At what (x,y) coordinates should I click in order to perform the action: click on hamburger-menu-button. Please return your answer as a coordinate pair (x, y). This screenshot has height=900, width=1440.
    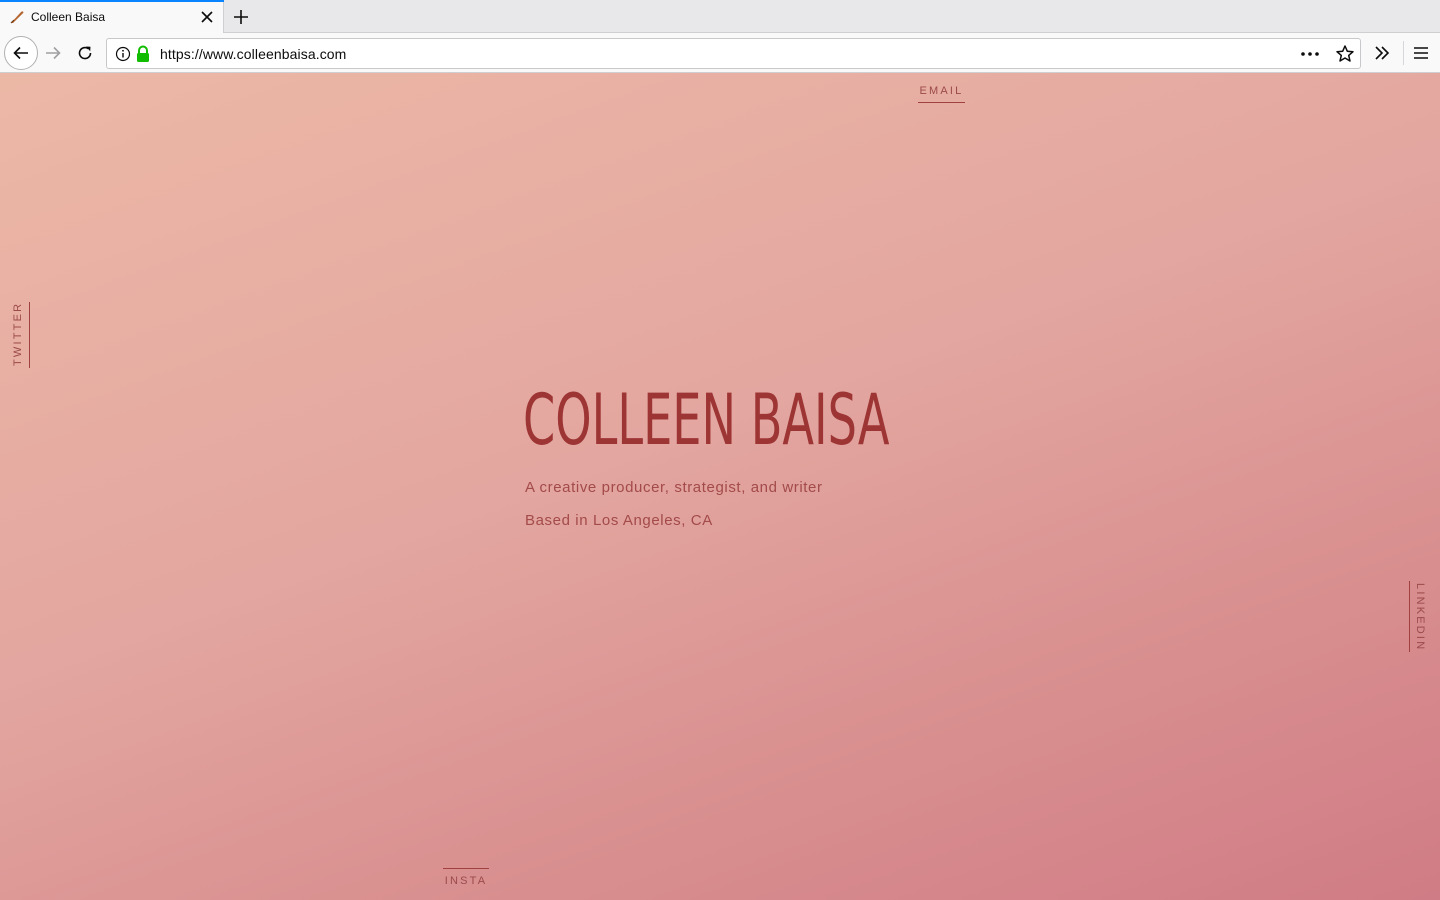
    Looking at the image, I should click on (1421, 53).